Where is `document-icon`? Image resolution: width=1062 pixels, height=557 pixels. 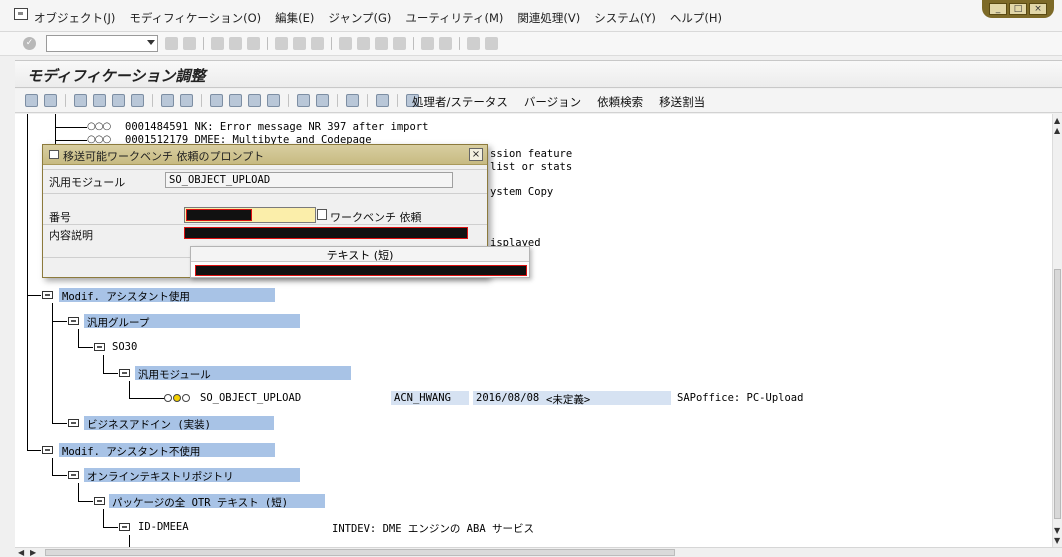
document-icon is located at coordinates (352, 100).